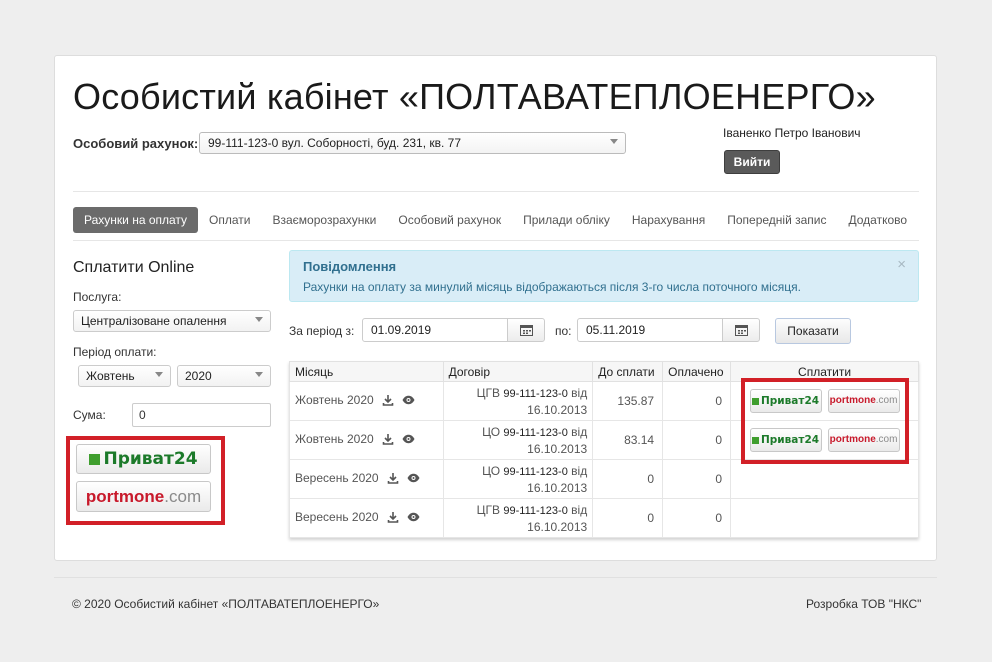 The width and height of the screenshot is (992, 662). Describe the element at coordinates (628, 440) in the screenshot. I see `cell-due: 83.14` at that location.